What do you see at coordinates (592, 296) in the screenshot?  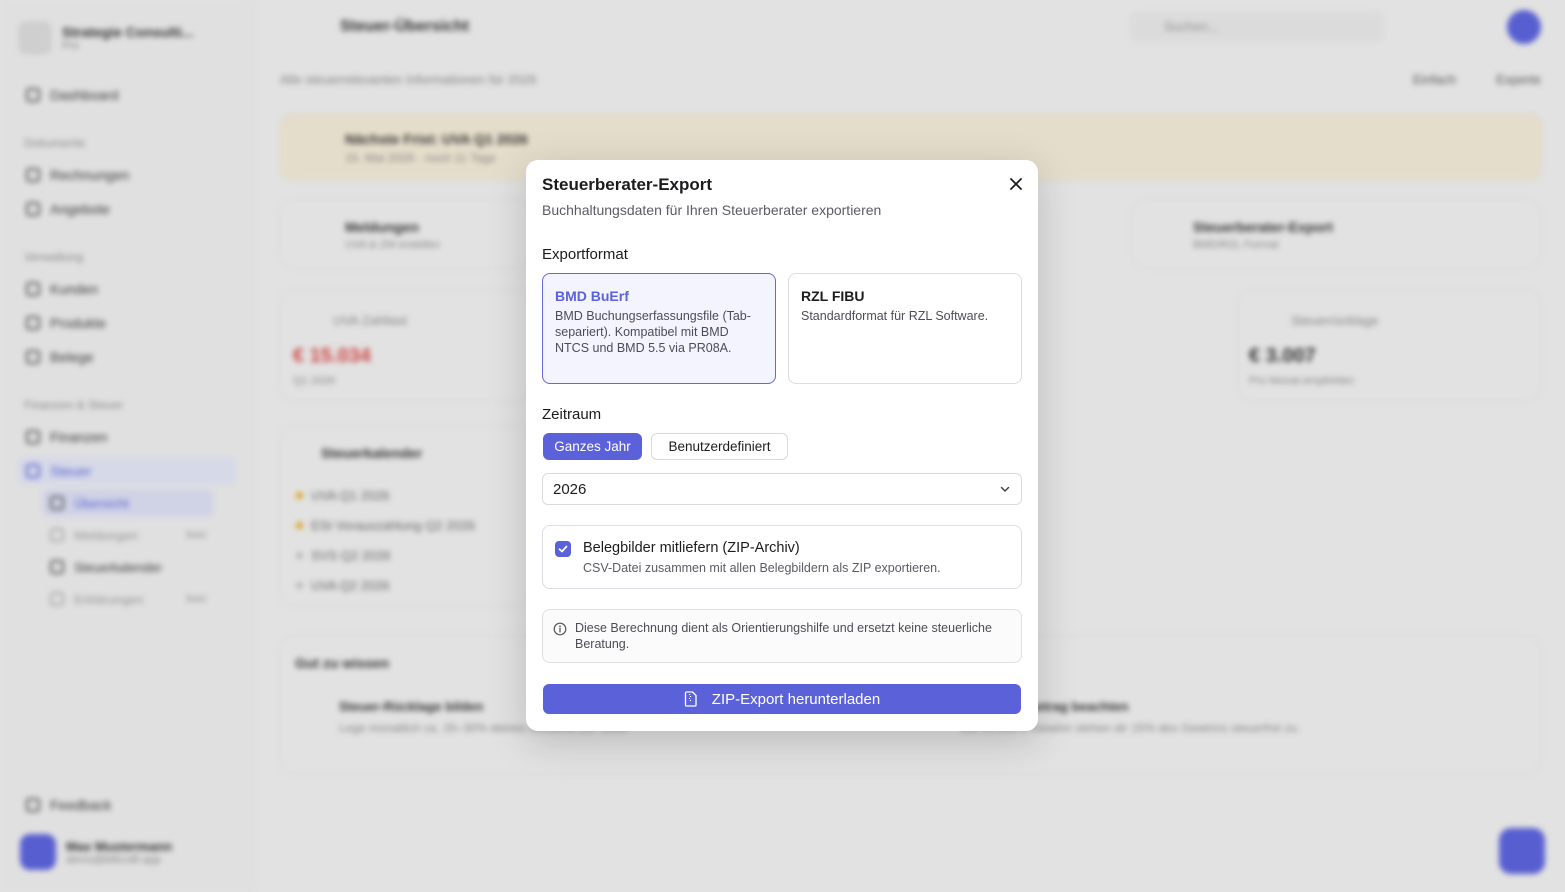 I see `format-title: BMD BuErf` at bounding box center [592, 296].